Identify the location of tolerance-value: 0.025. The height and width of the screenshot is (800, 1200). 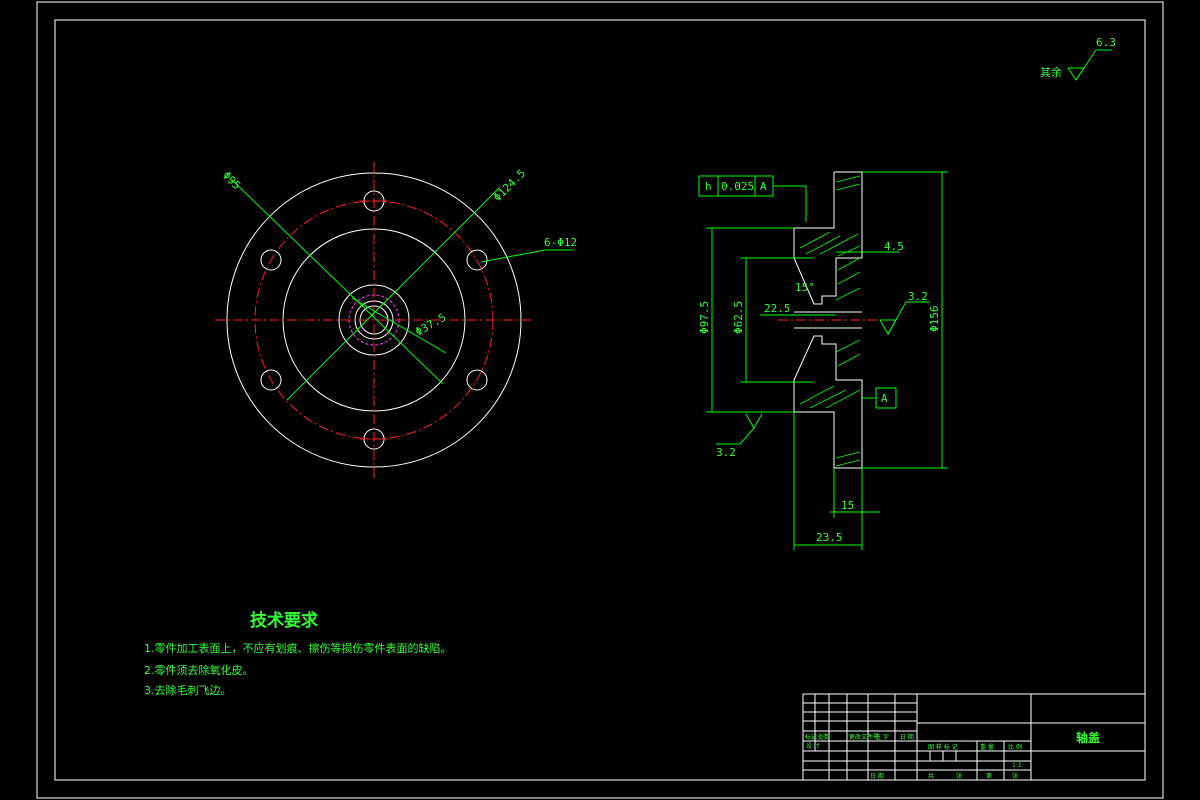
(737, 186).